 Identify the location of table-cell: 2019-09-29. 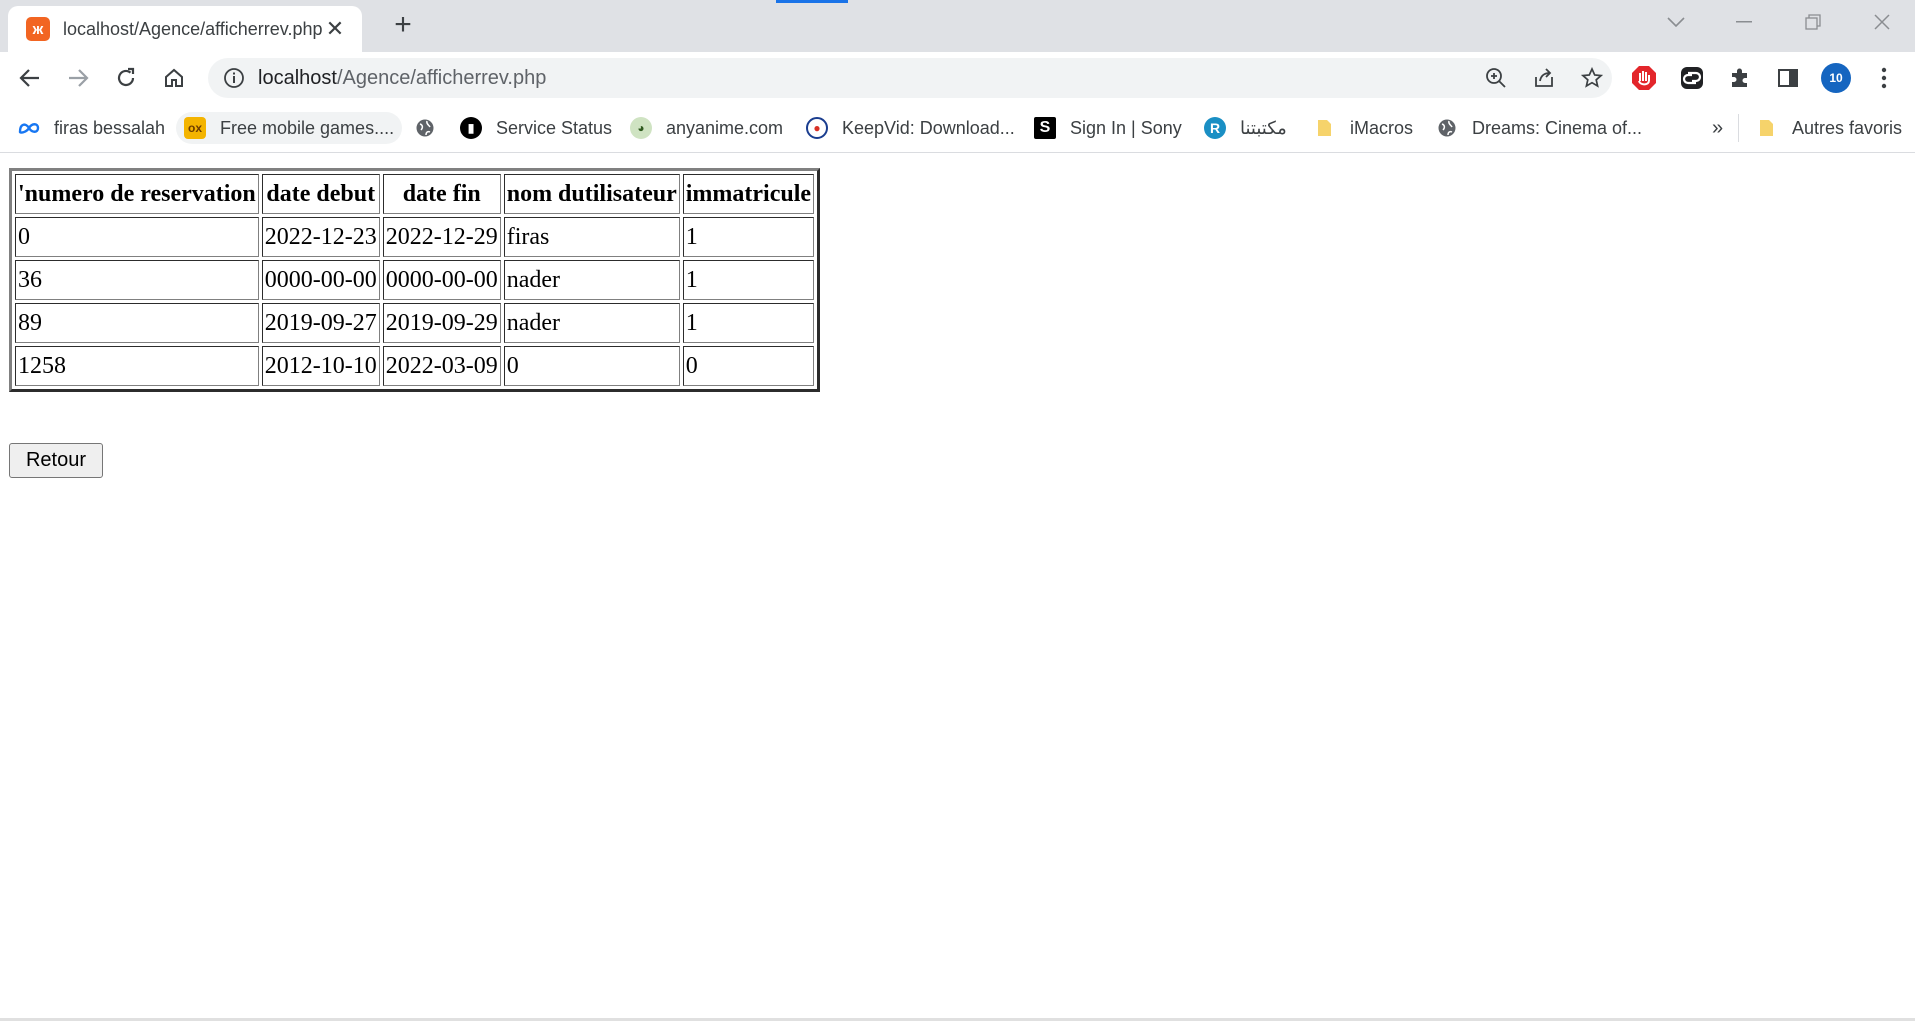
(441, 323).